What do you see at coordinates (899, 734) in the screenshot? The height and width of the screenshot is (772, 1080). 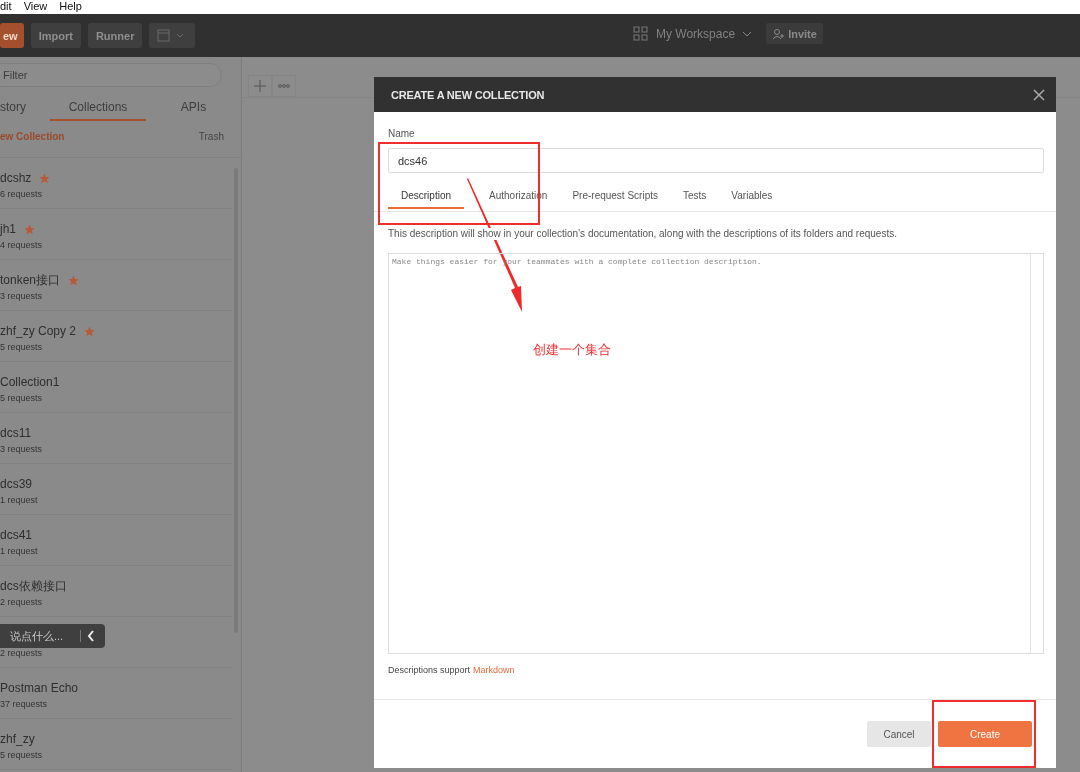 I see `cancel-button: Cancel` at bounding box center [899, 734].